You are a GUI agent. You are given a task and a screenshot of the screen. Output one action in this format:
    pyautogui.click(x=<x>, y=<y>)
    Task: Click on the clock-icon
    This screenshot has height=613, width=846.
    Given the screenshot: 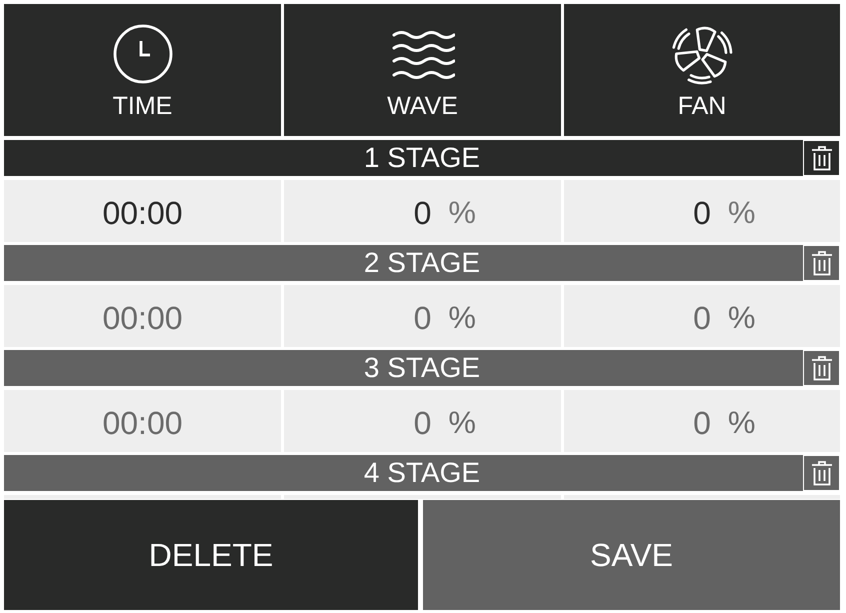 What is the action you would take?
    pyautogui.click(x=142, y=54)
    